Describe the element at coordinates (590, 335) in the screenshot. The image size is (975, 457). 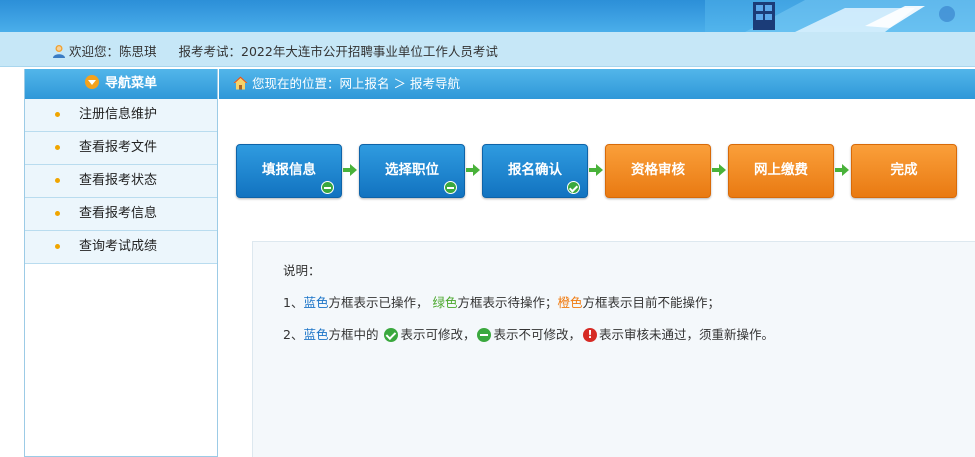
I see `error-icon` at that location.